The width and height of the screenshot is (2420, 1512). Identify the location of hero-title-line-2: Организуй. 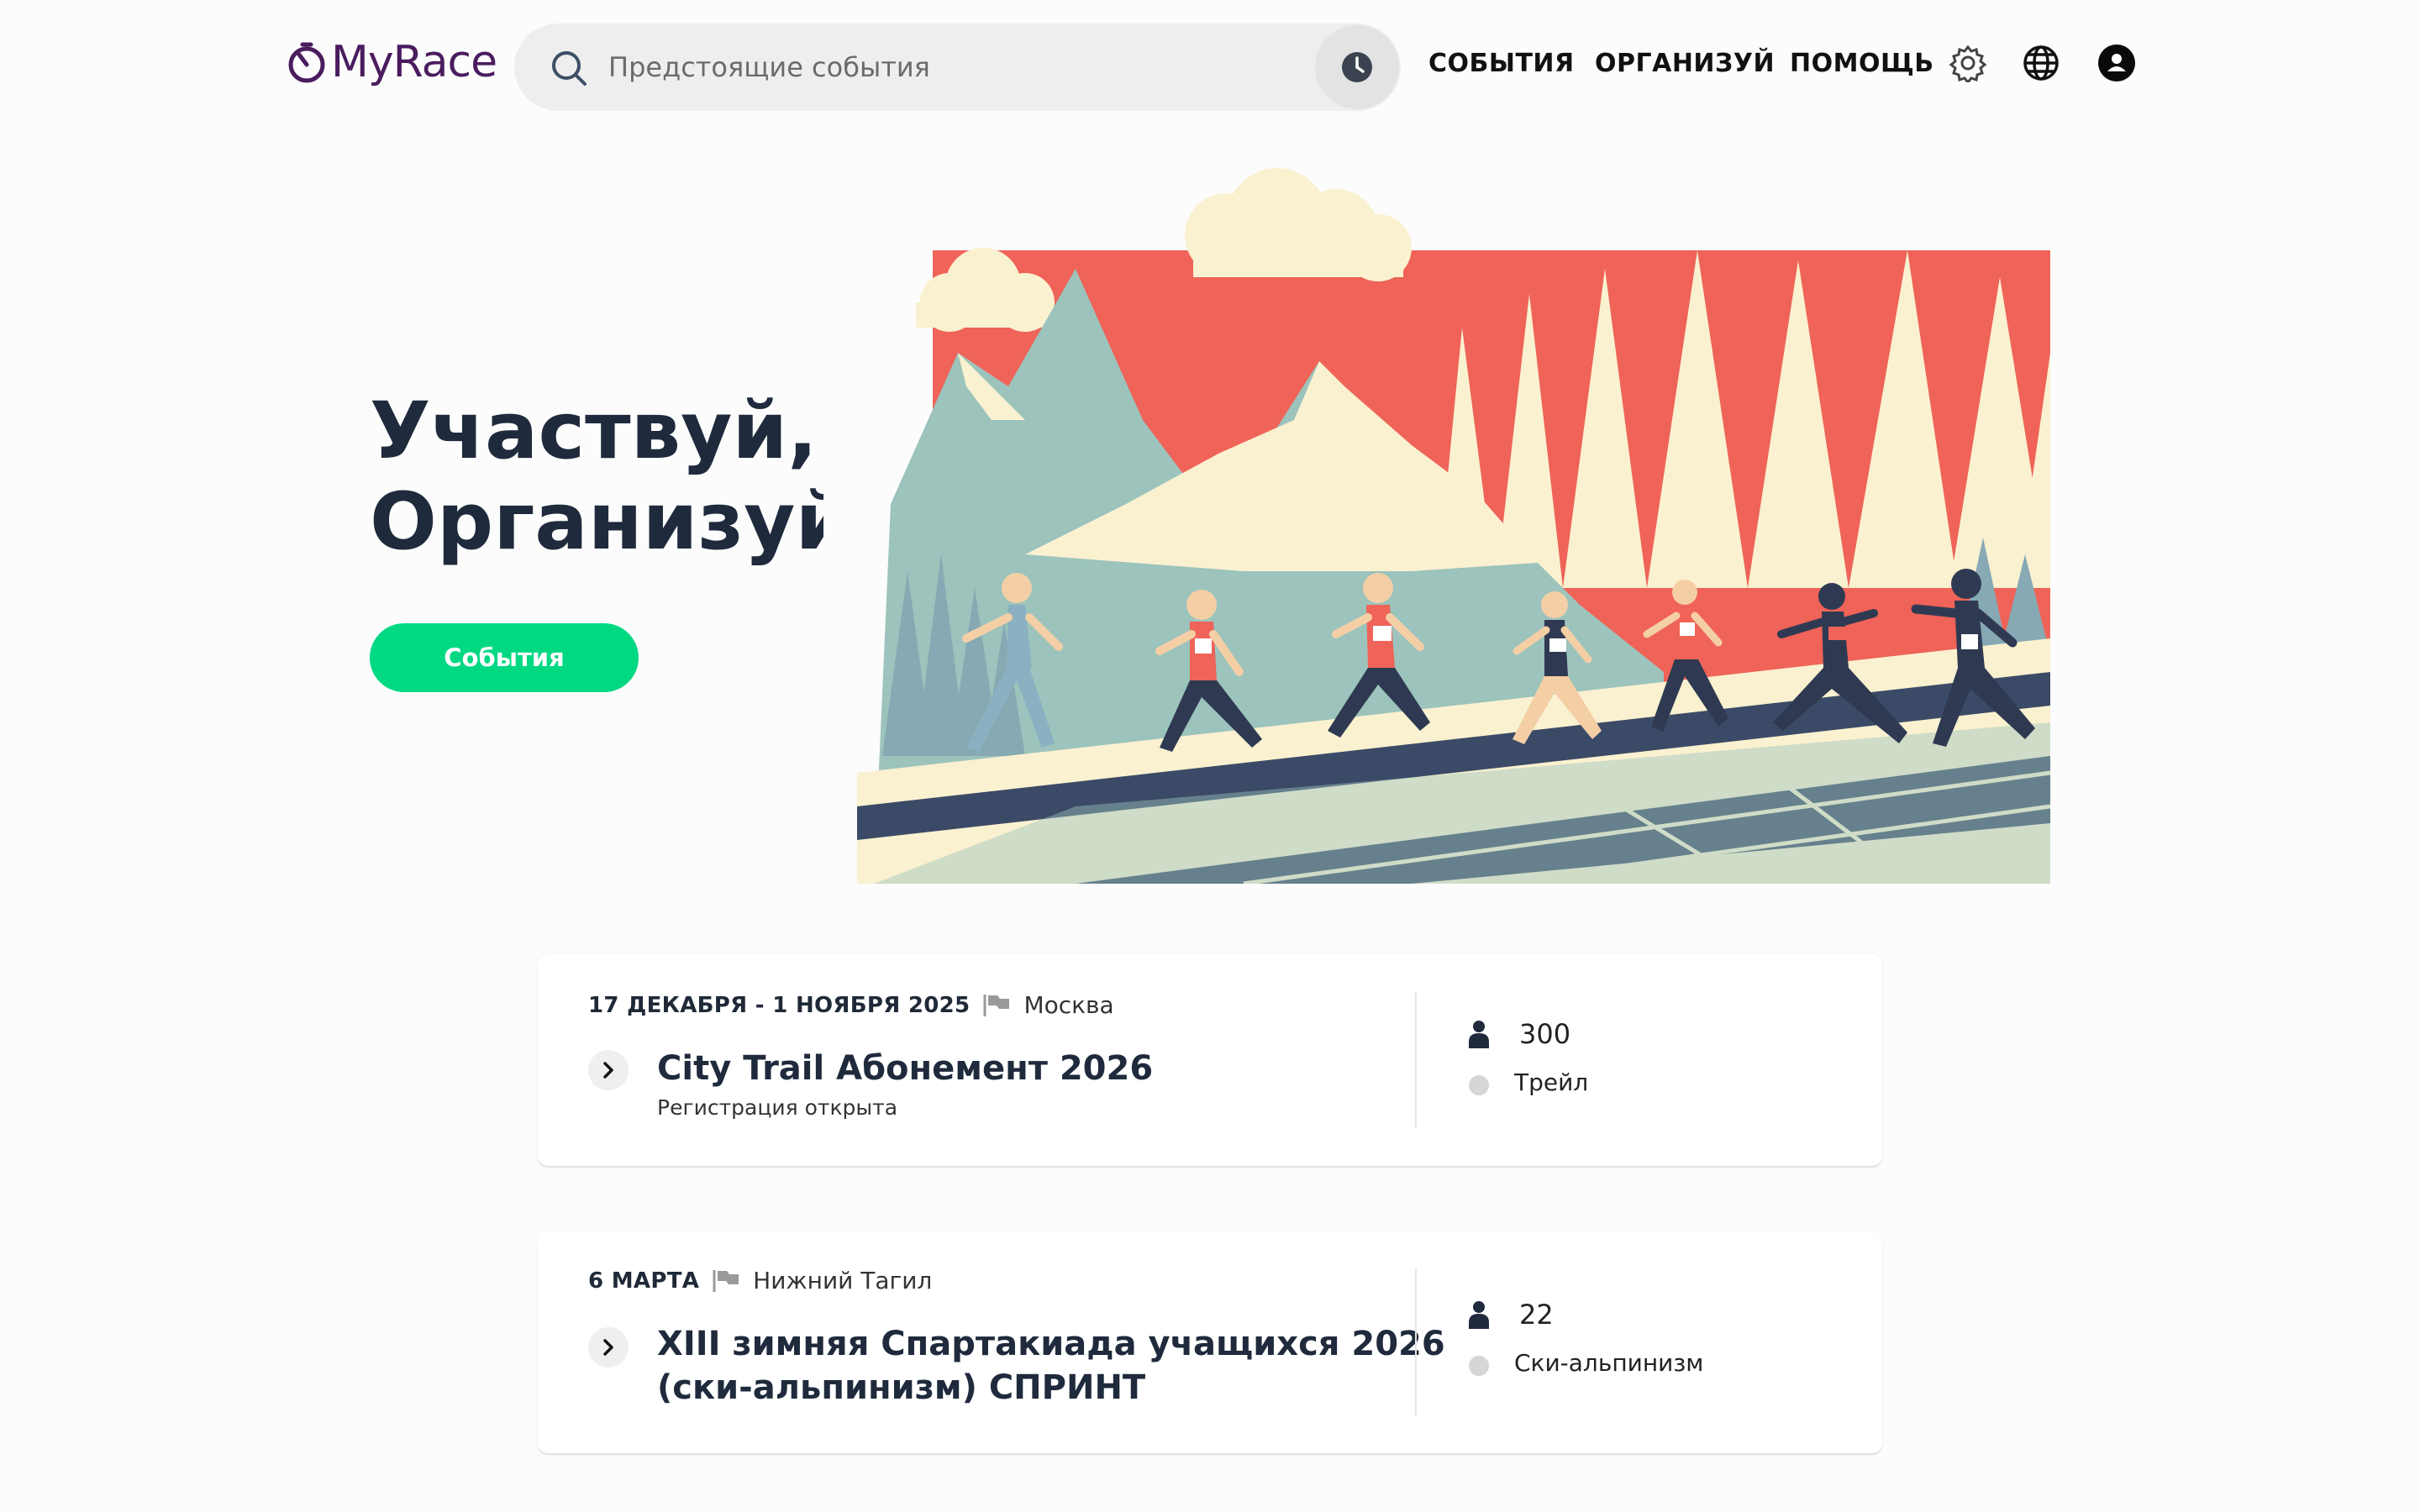
(611, 522).